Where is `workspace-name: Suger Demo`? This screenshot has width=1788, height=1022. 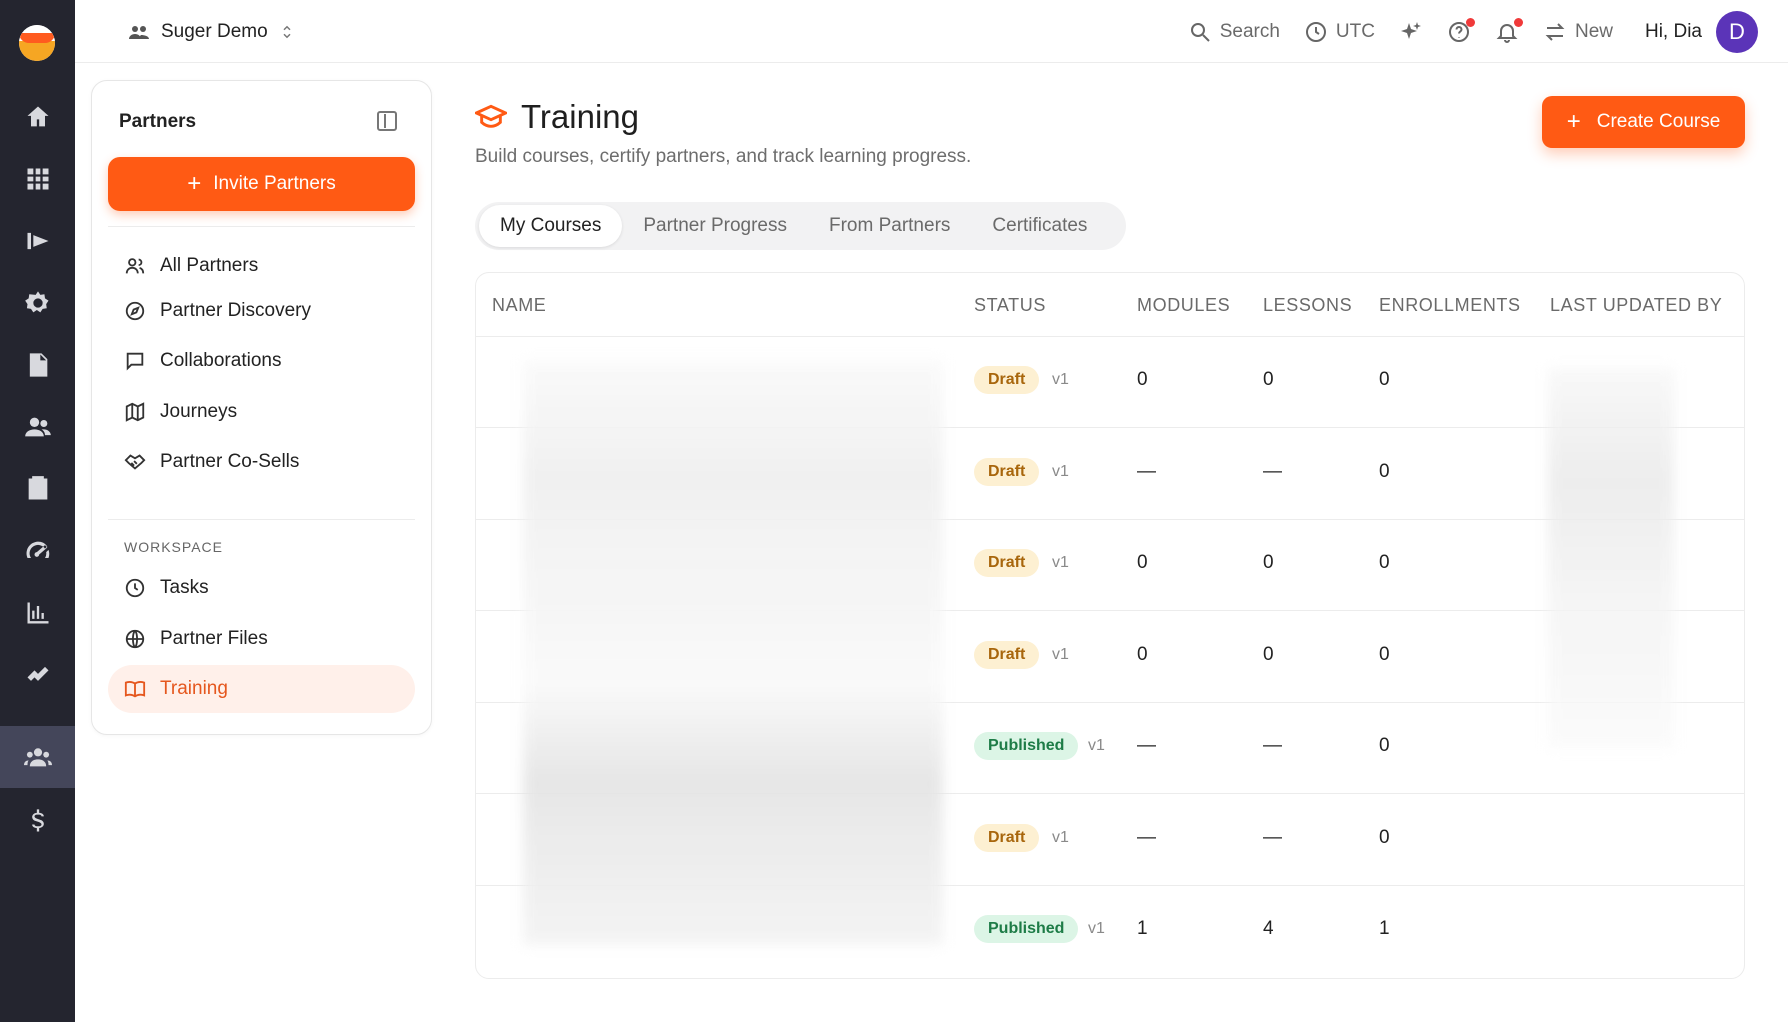
workspace-name: Suger Demo is located at coordinates (214, 31).